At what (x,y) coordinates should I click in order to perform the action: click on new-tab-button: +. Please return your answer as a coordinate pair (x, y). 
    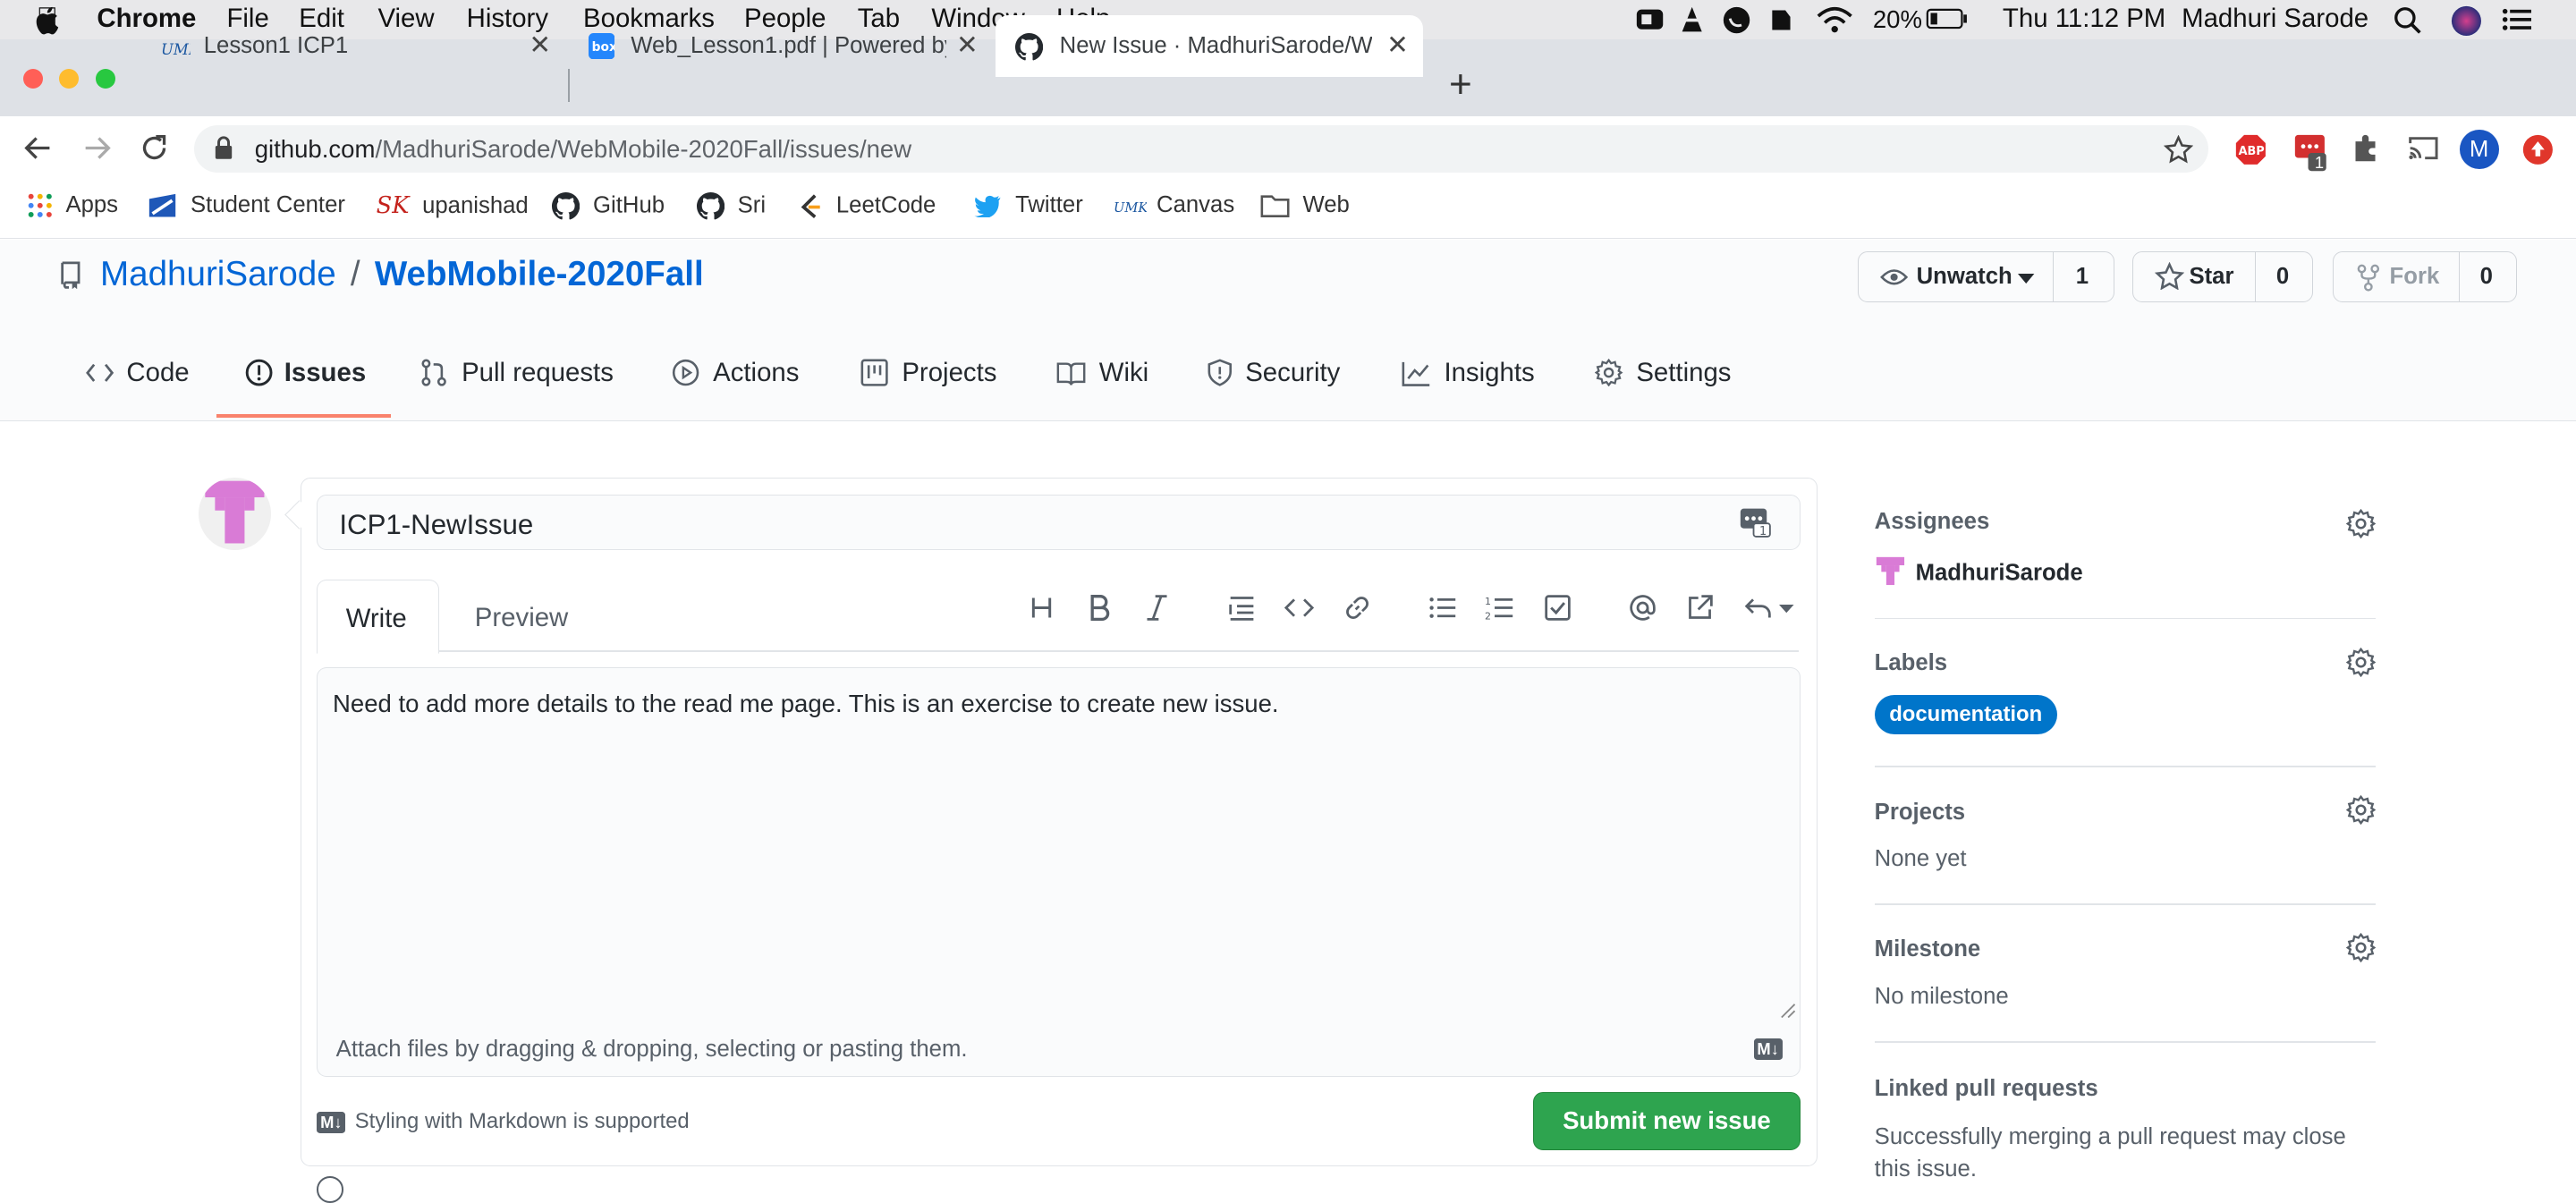
    Looking at the image, I should click on (1460, 85).